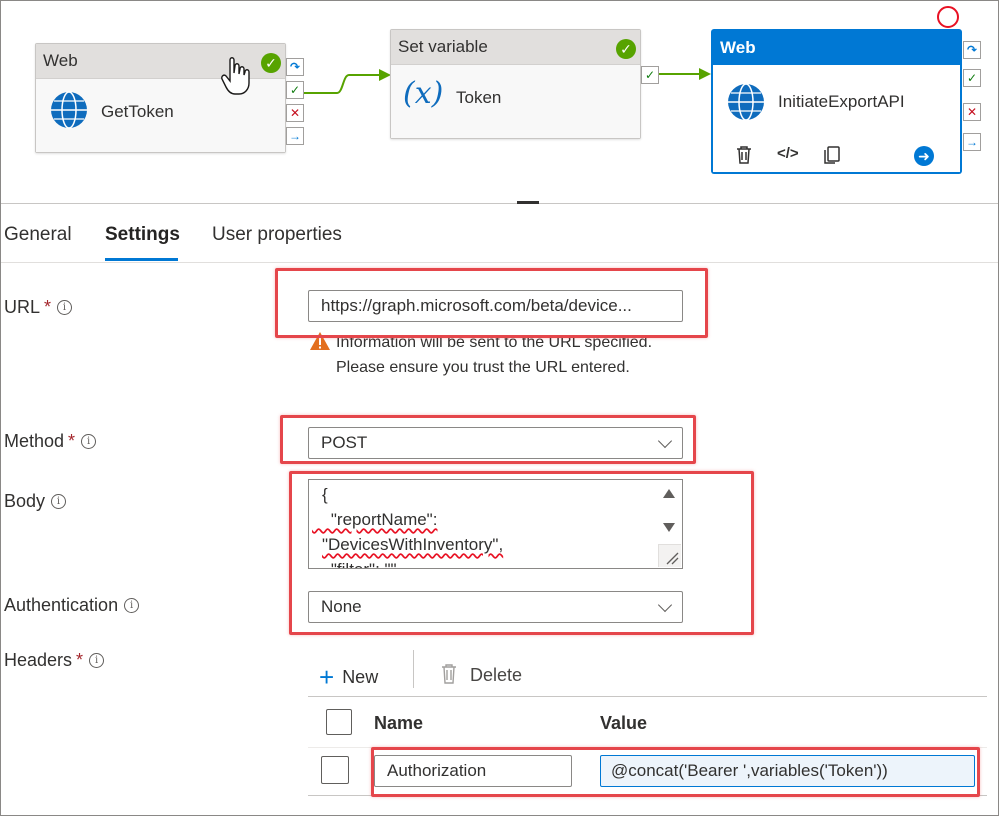  I want to click on delete-header-button: Delete, so click(481, 672).